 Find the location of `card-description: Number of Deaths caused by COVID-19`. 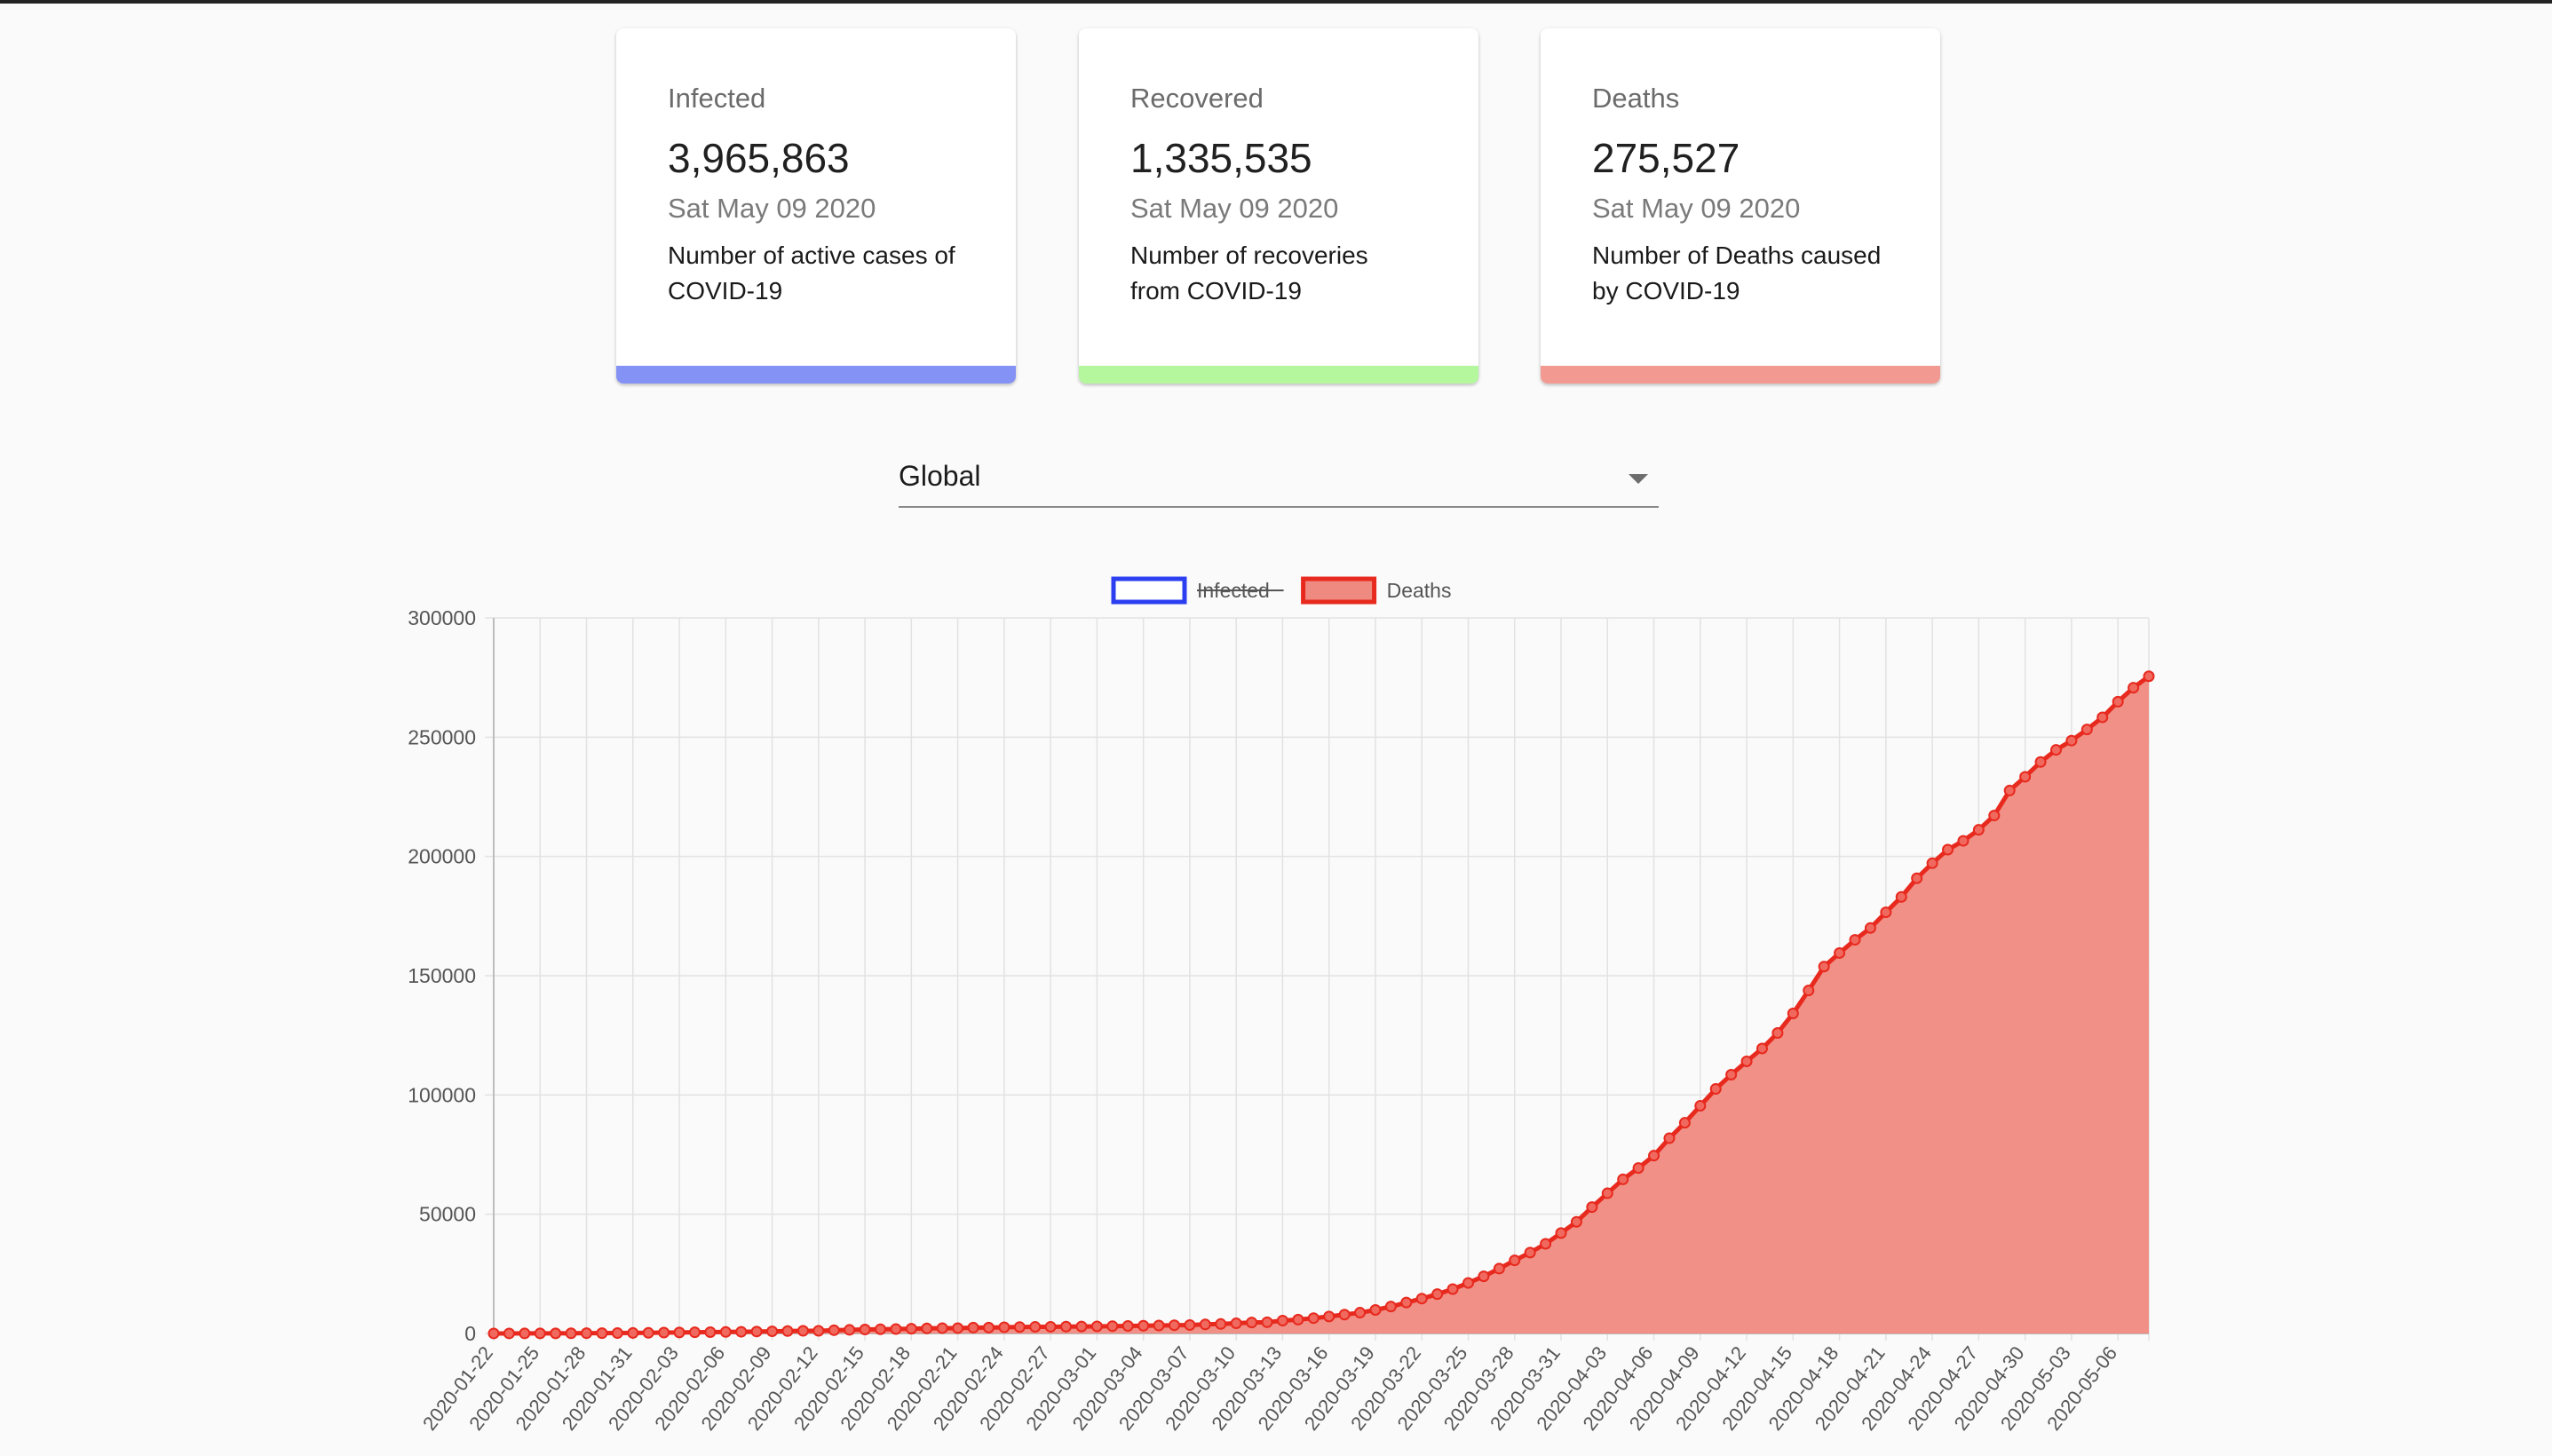

card-description: Number of Deaths caused by COVID-19 is located at coordinates (1740, 273).